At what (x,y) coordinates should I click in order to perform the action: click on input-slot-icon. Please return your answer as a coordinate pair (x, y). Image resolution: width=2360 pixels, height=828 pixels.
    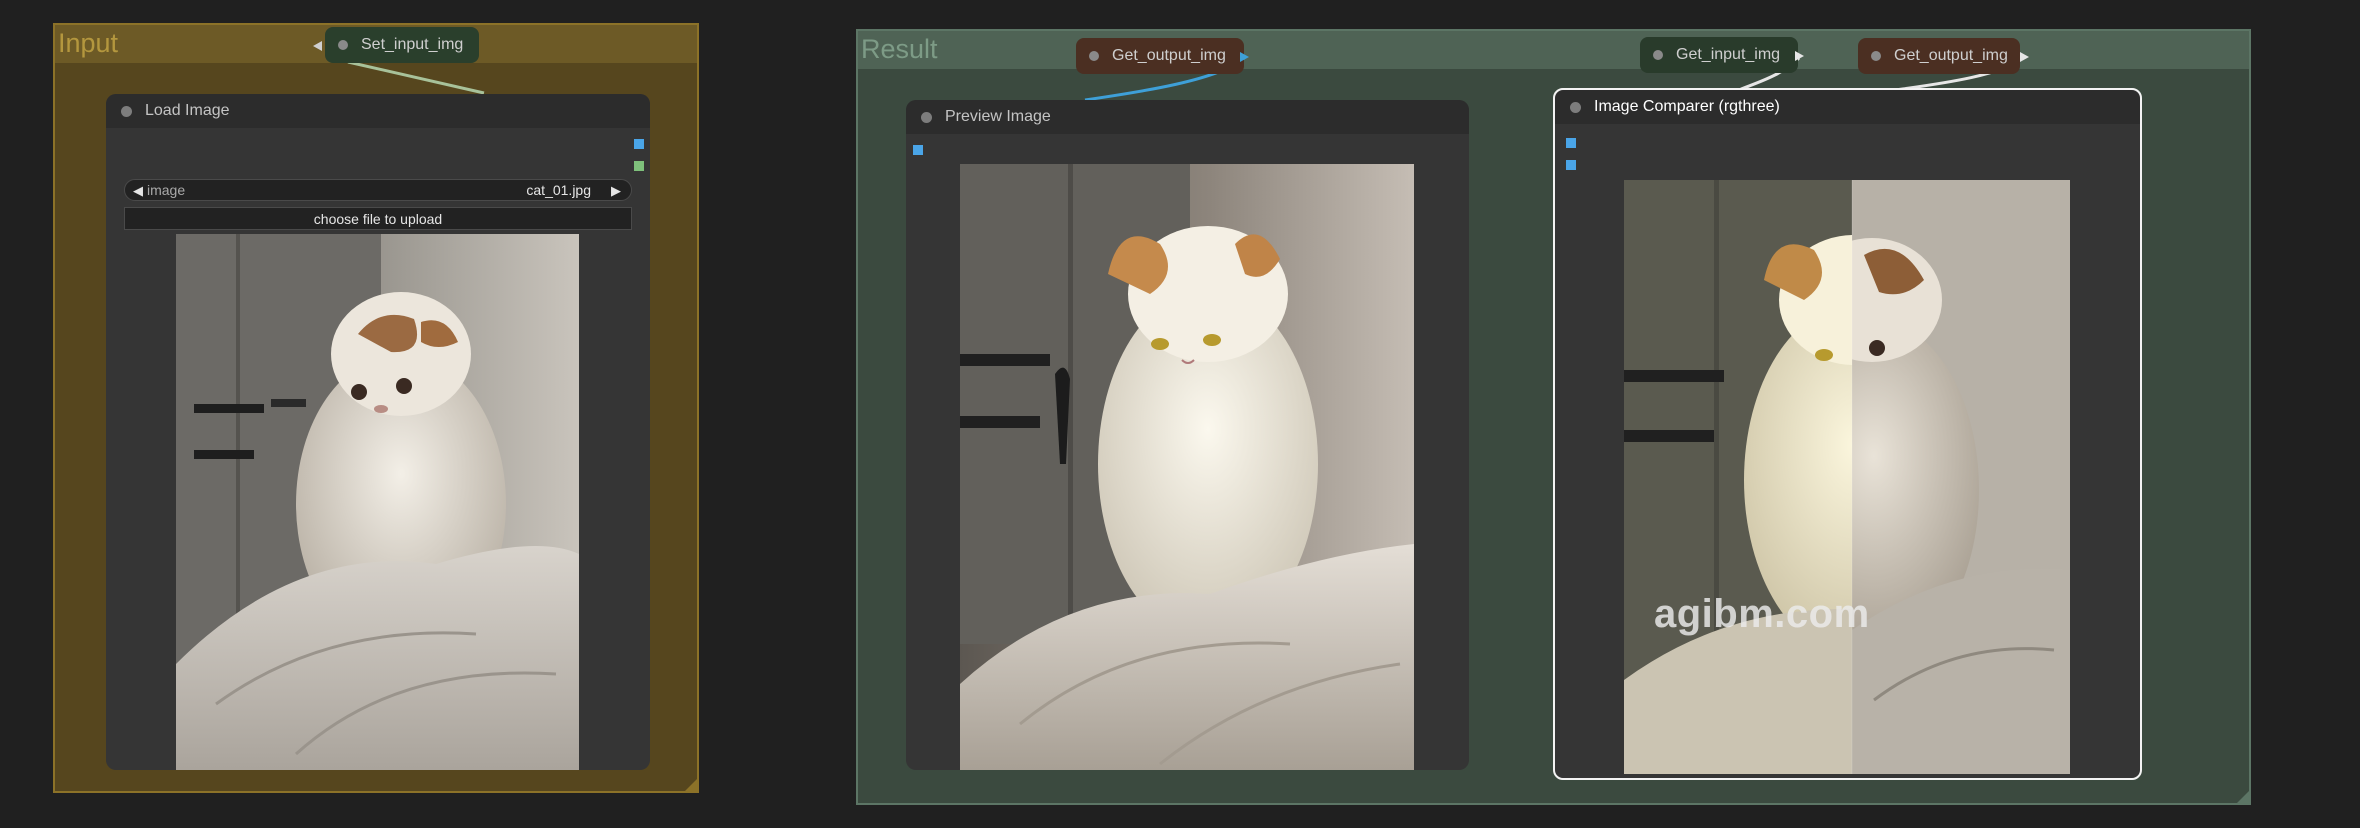
    Looking at the image, I should click on (317, 46).